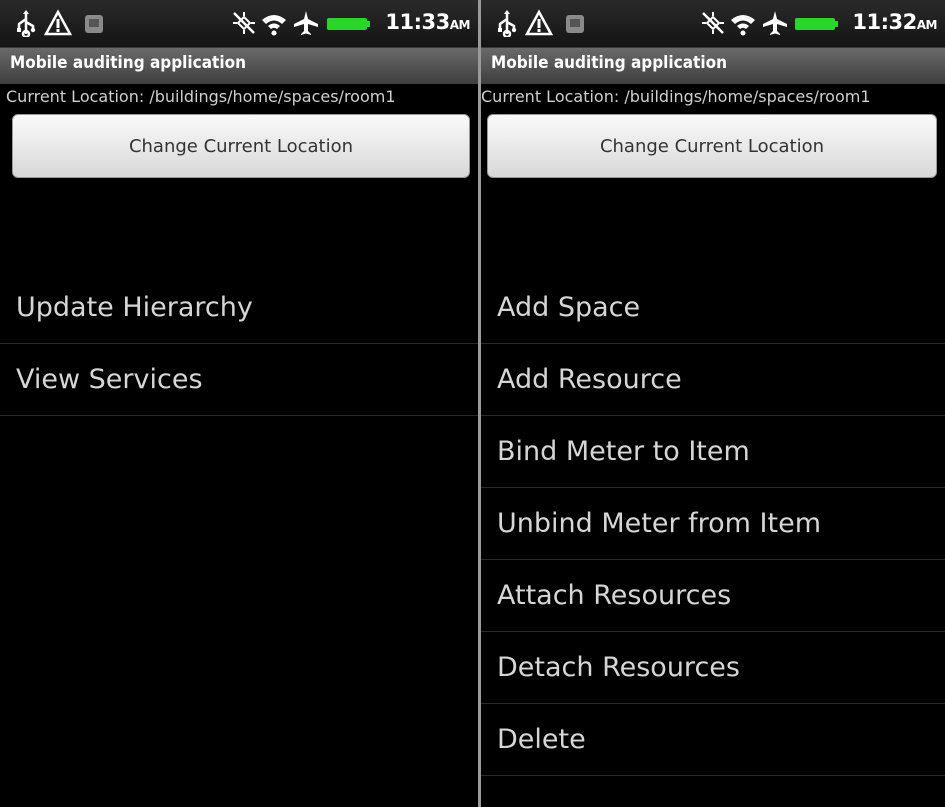 Image resolution: width=945 pixels, height=807 pixels. I want to click on time-value: 11:33, so click(417, 22).